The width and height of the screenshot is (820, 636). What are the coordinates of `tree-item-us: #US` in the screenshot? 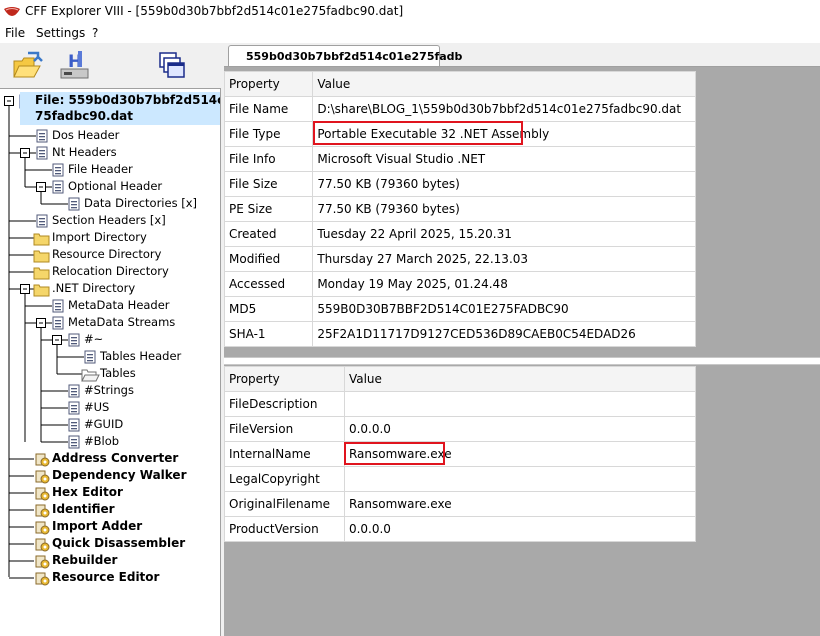 It's located at (96, 407).